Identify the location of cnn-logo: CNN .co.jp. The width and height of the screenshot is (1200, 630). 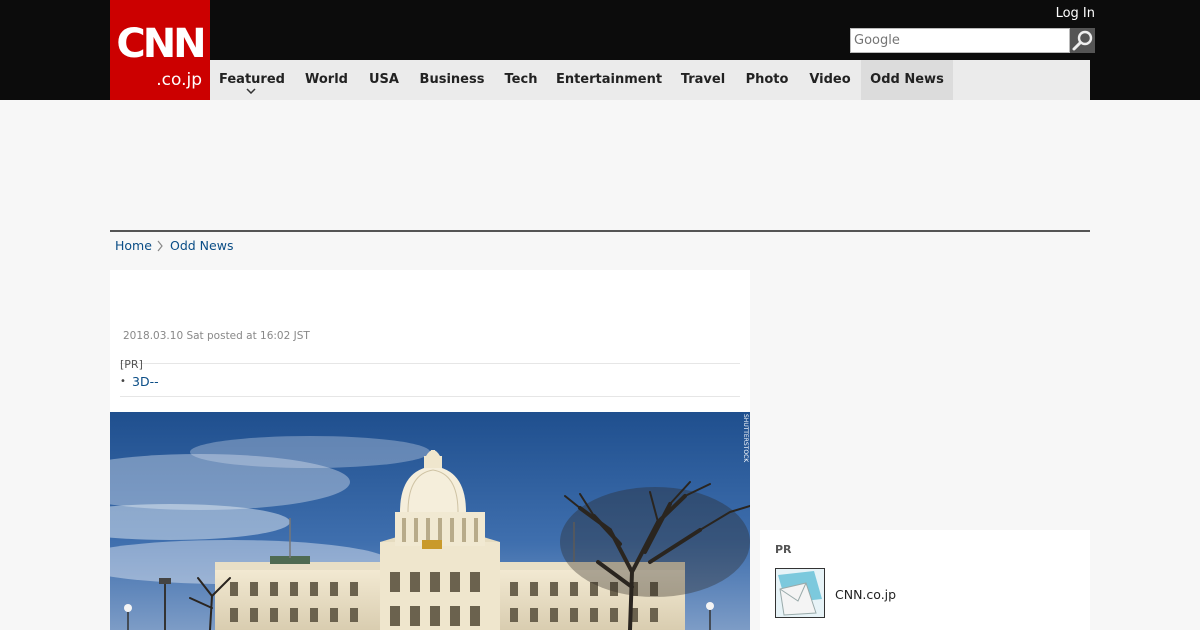
(160, 50).